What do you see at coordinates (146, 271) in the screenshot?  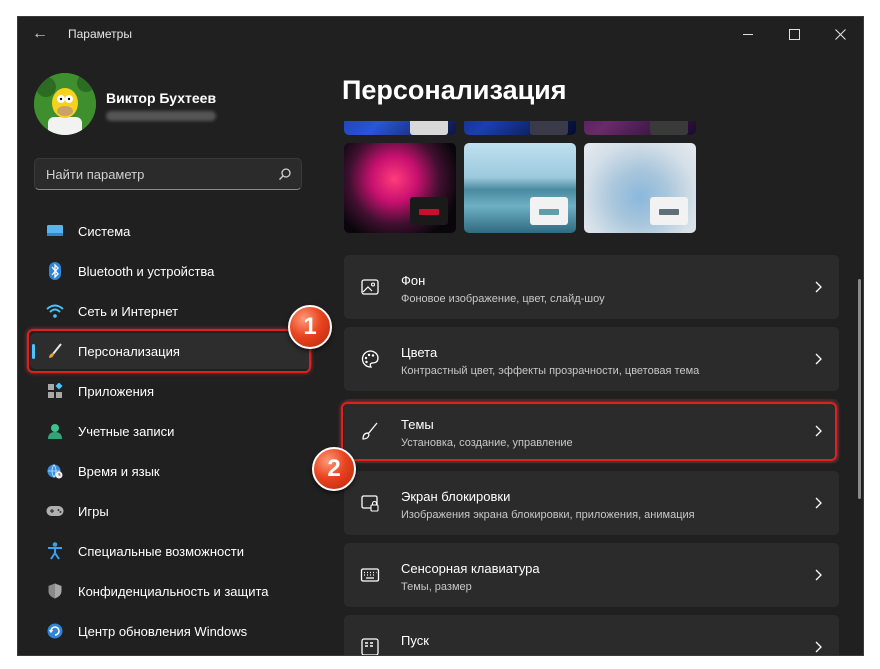 I see `sidebar-item-label: Bluetooth и устройства` at bounding box center [146, 271].